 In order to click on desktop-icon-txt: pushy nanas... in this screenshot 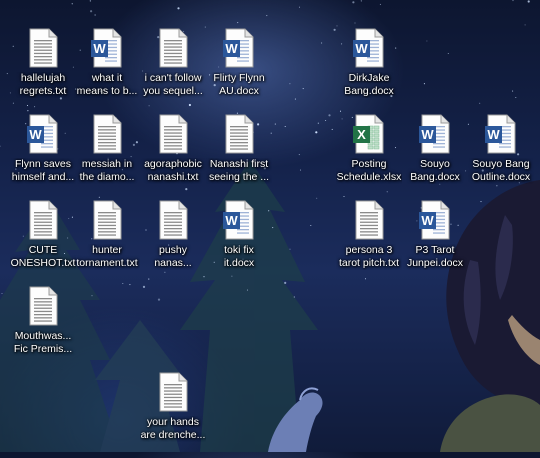, I will do `click(173, 242)`.